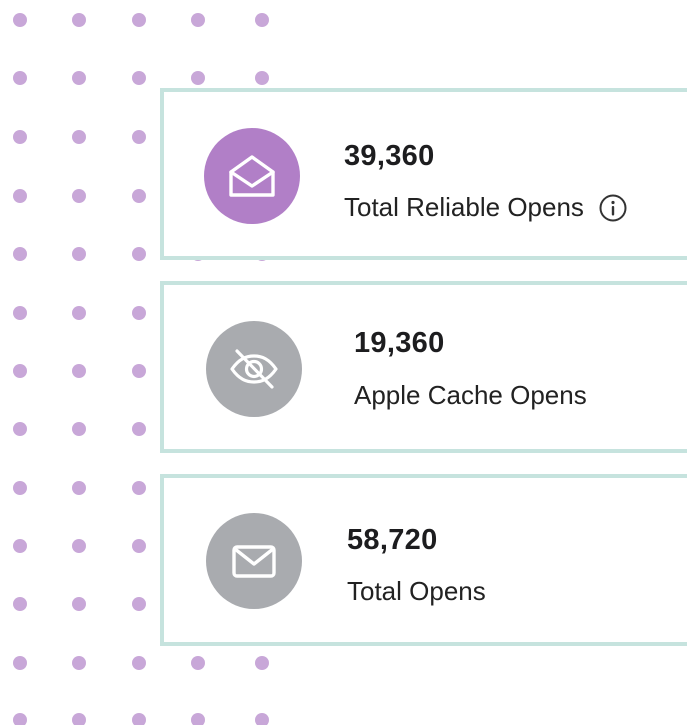  What do you see at coordinates (613, 208) in the screenshot?
I see `info-icon` at bounding box center [613, 208].